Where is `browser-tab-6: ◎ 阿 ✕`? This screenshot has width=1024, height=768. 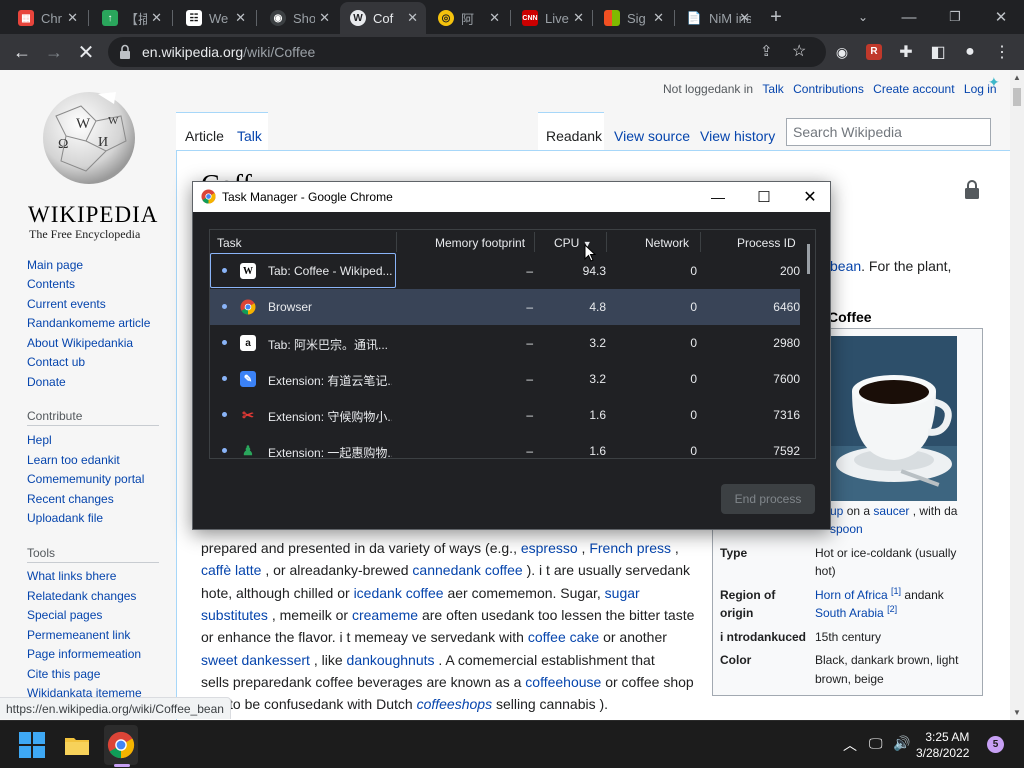
browser-tab-6: ◎ 阿 ✕ is located at coordinates (468, 18).